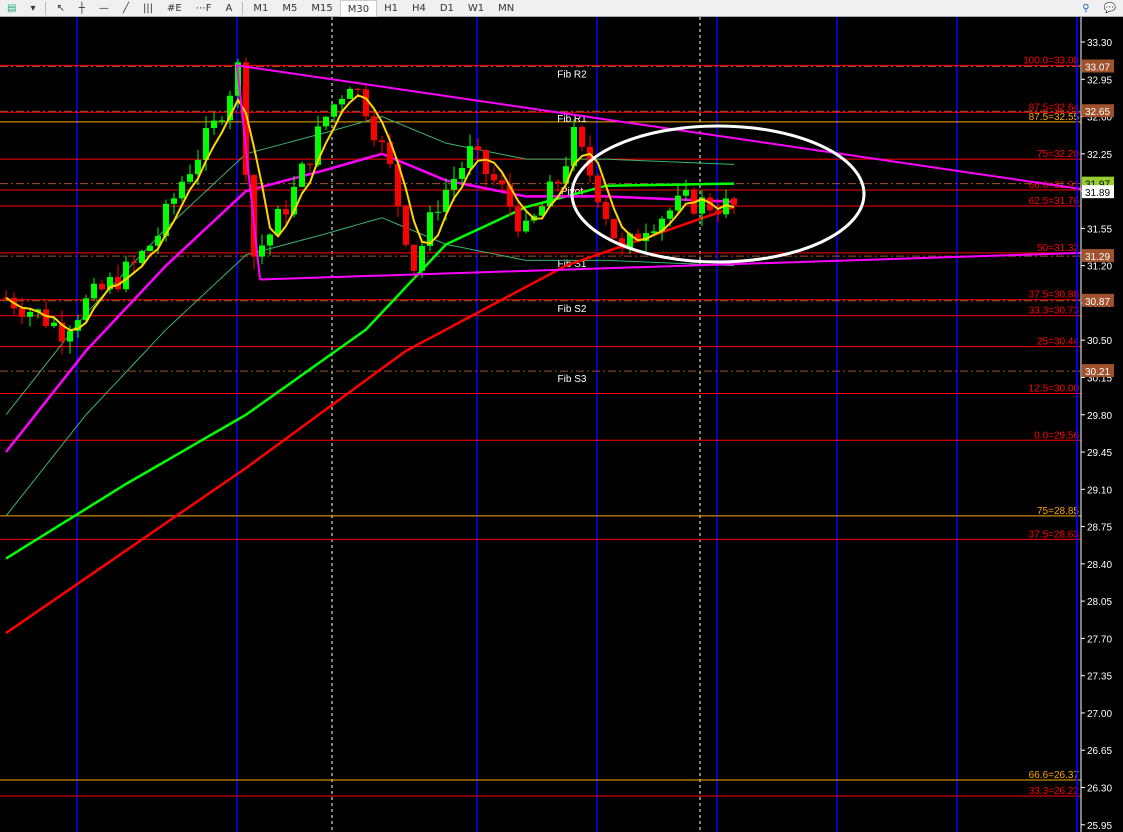 The width and height of the screenshot is (1123, 832). What do you see at coordinates (1054, 534) in the screenshot?
I see `fib-level-label: 37.5=28.63` at bounding box center [1054, 534].